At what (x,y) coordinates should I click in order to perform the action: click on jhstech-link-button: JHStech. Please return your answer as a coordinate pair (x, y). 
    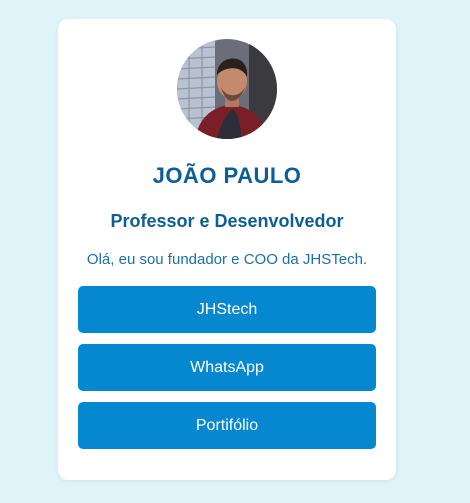
    Looking at the image, I should click on (227, 309).